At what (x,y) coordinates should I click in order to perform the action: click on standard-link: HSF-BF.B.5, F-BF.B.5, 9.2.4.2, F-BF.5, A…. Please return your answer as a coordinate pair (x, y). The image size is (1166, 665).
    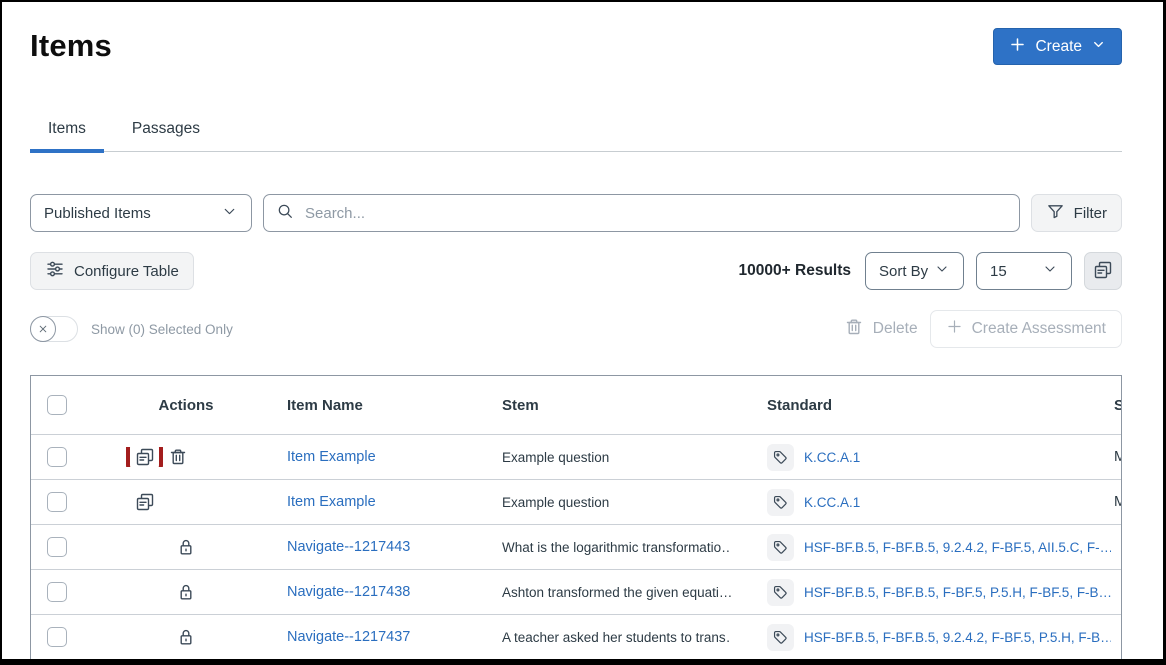
    Looking at the image, I should click on (957, 547).